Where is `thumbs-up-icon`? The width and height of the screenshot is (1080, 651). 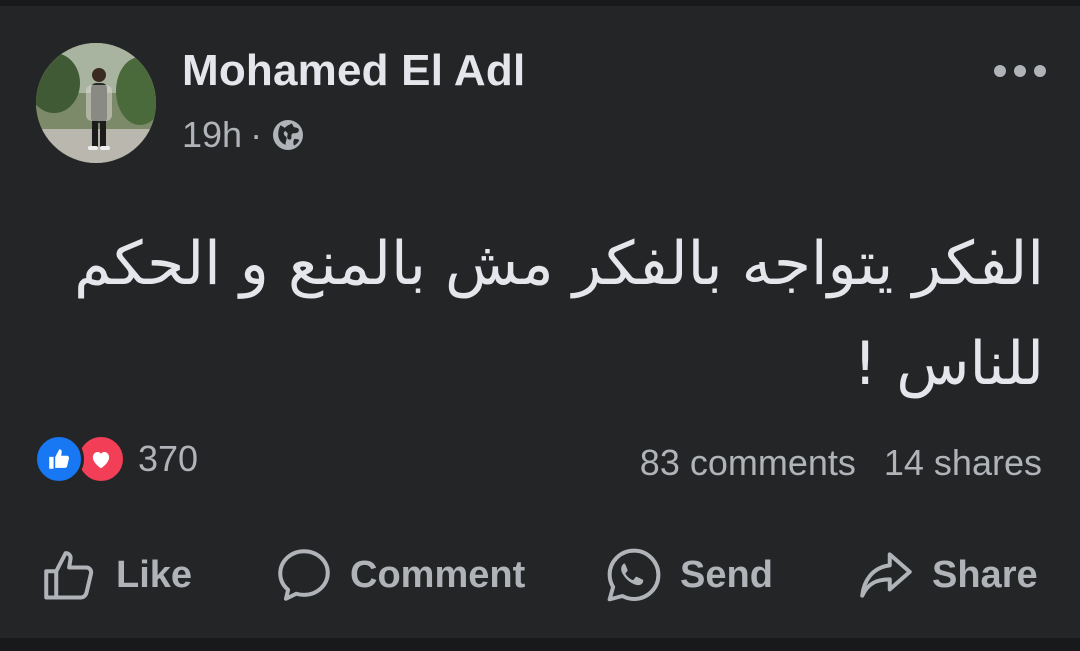
thumbs-up-icon is located at coordinates (69, 575).